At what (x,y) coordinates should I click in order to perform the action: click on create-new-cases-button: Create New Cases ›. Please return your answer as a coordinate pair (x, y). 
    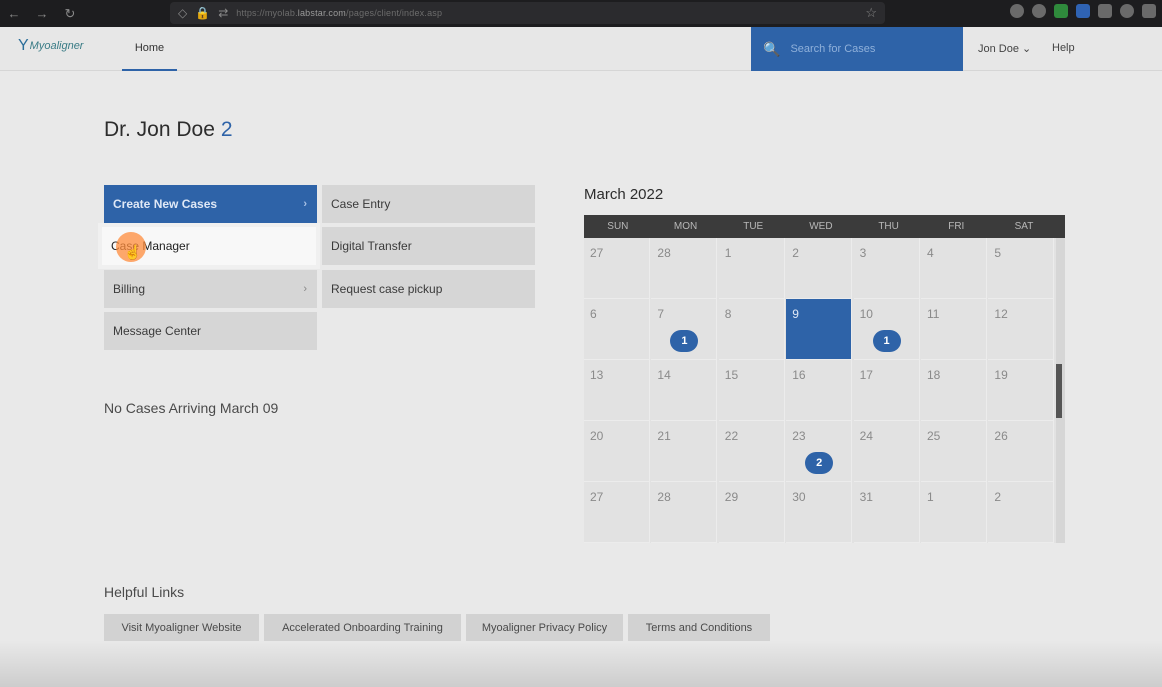
    Looking at the image, I should click on (210, 204).